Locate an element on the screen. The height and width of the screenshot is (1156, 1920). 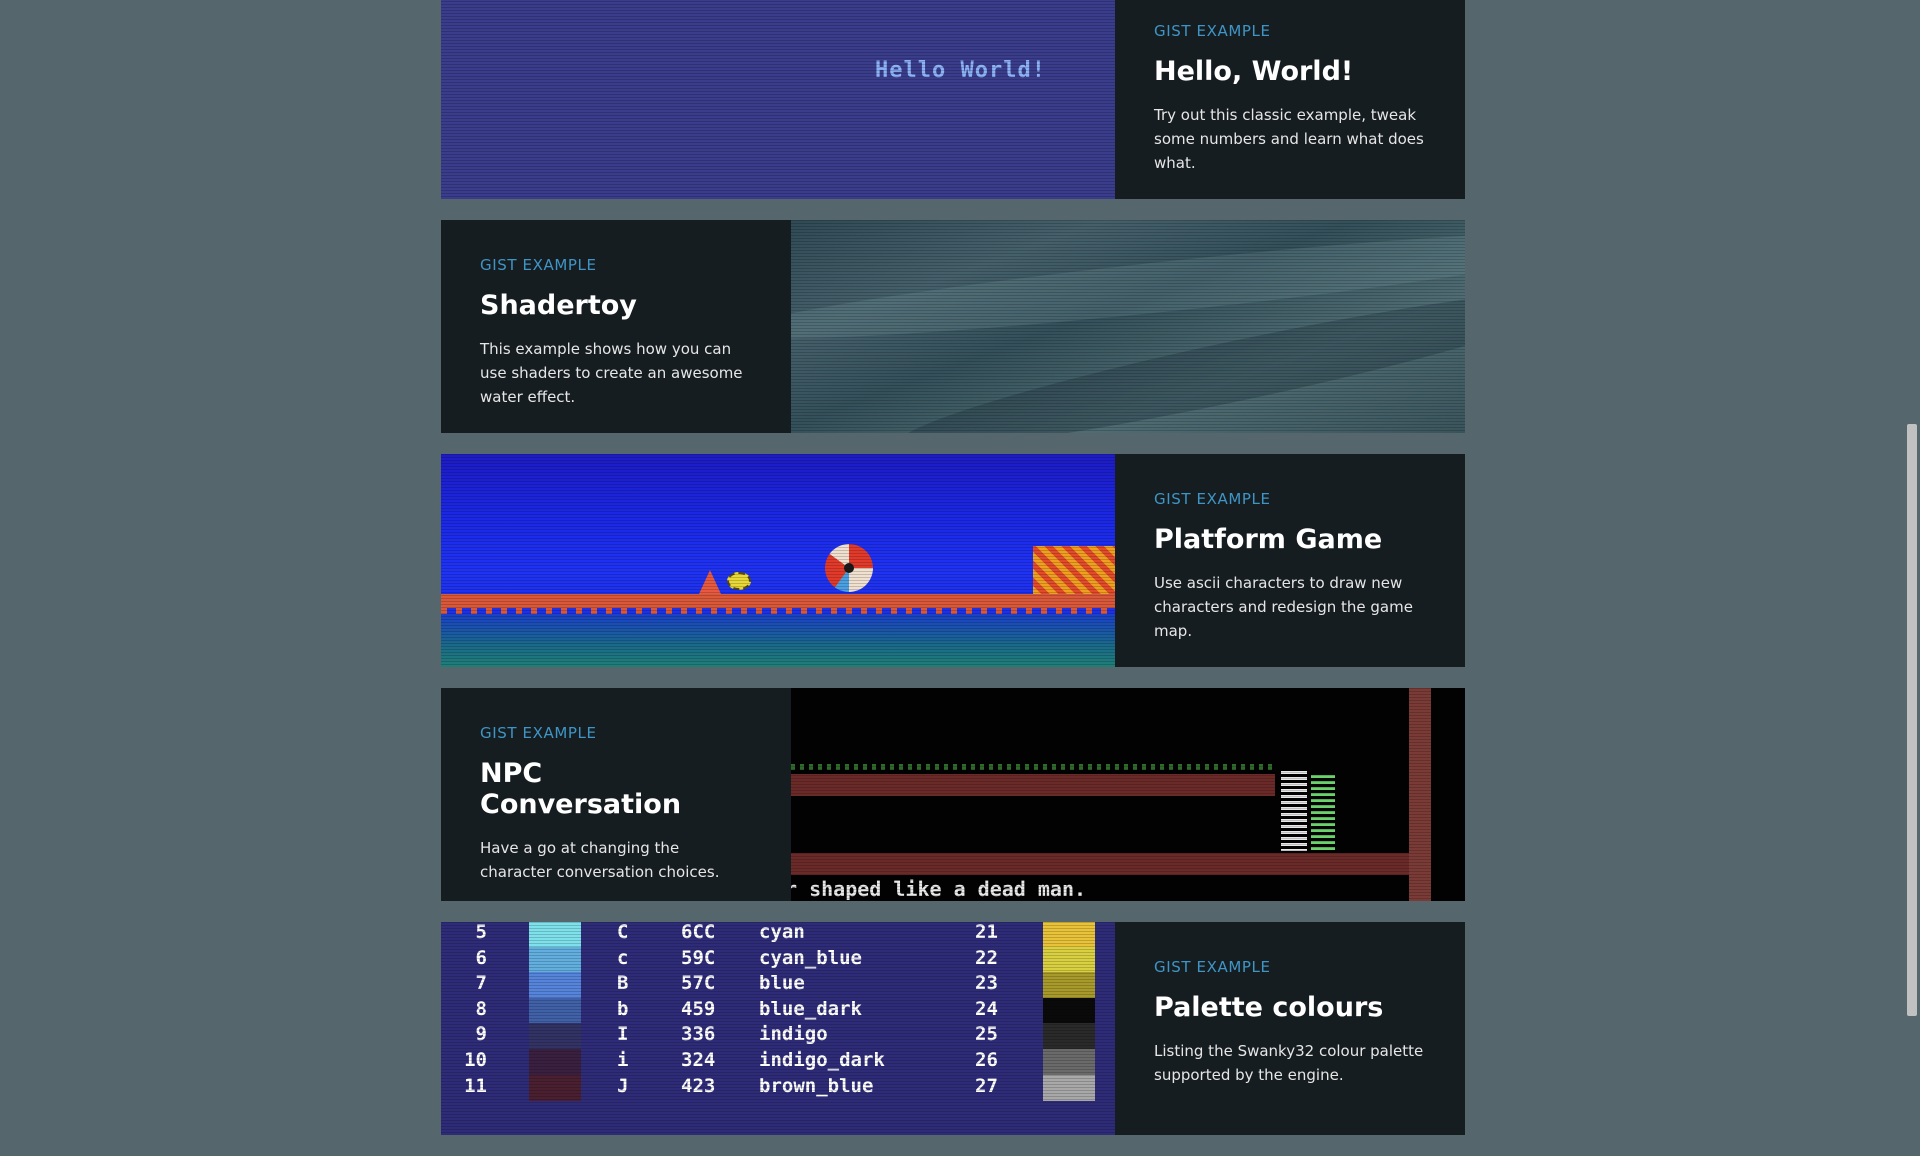
palette-num: 8 is located at coordinates (481, 1008).